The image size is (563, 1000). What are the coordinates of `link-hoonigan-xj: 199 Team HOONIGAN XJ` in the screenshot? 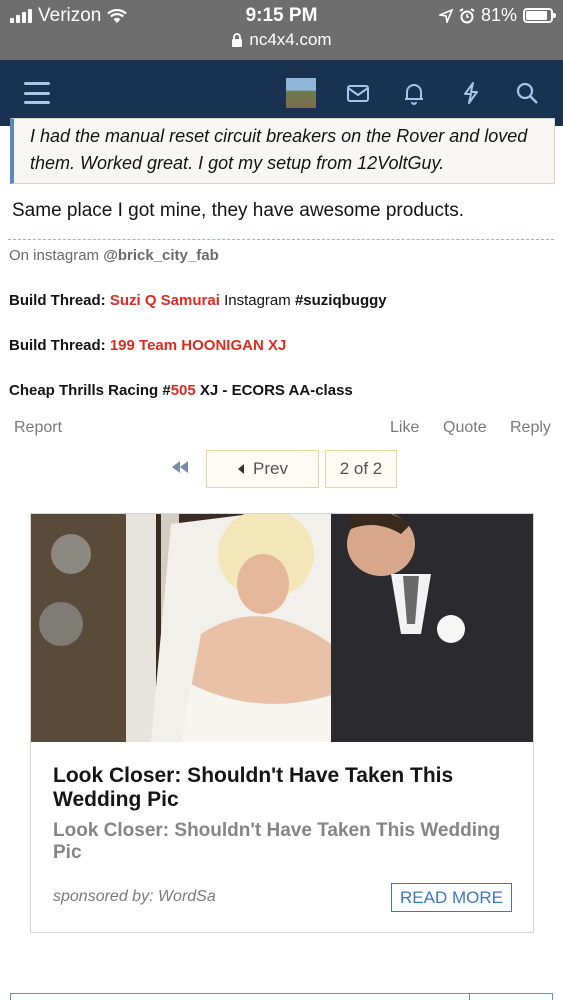 It's located at (198, 345).